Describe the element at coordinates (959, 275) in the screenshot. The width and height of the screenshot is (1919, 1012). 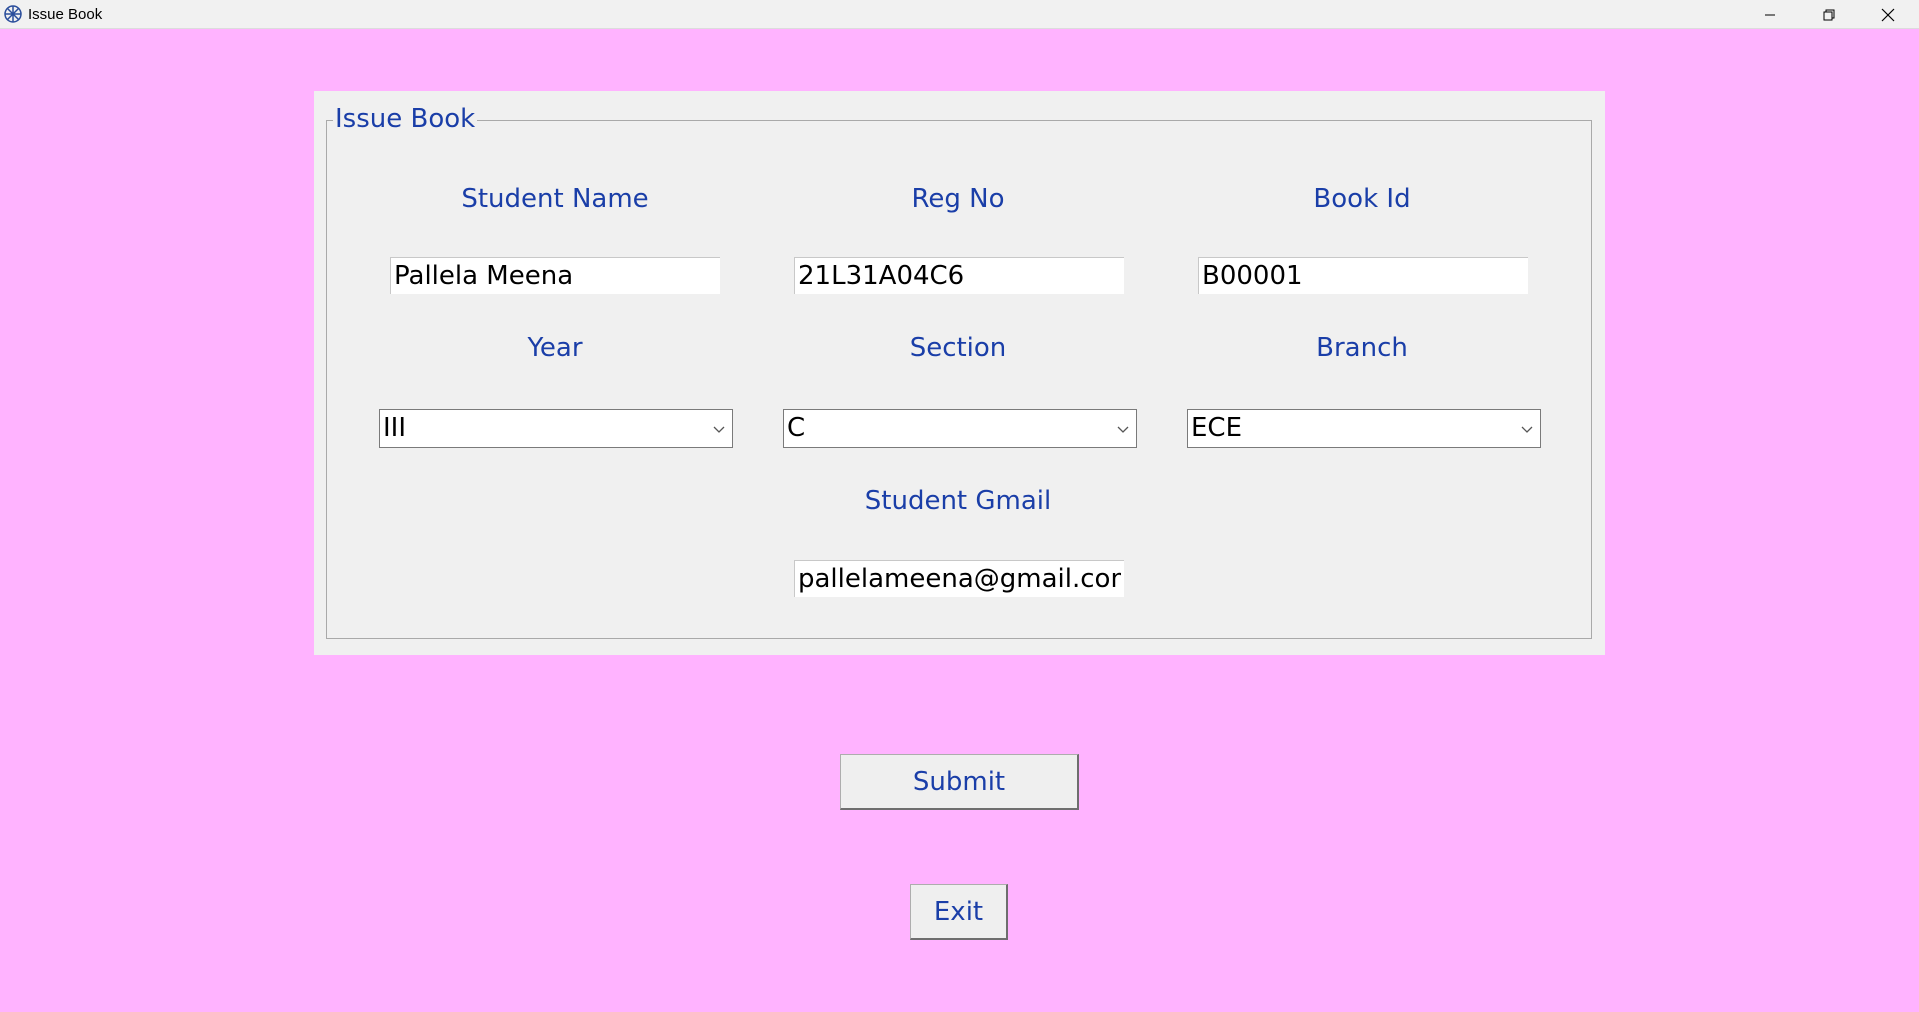
I see `reg-no-input` at that location.